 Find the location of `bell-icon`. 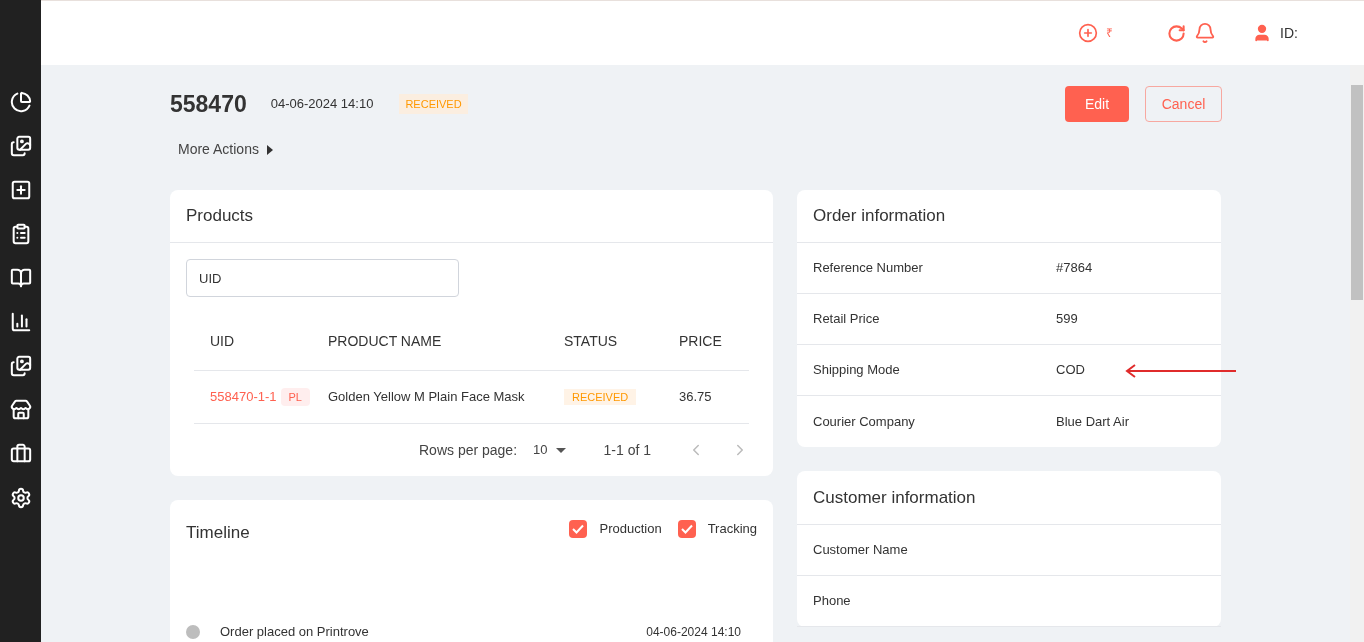

bell-icon is located at coordinates (1205, 33).